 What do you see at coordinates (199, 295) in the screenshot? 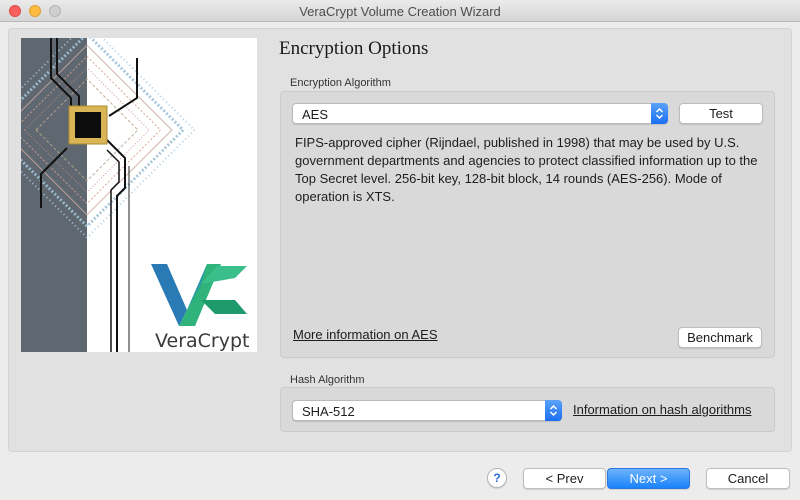
I see `veracrypt-logo` at bounding box center [199, 295].